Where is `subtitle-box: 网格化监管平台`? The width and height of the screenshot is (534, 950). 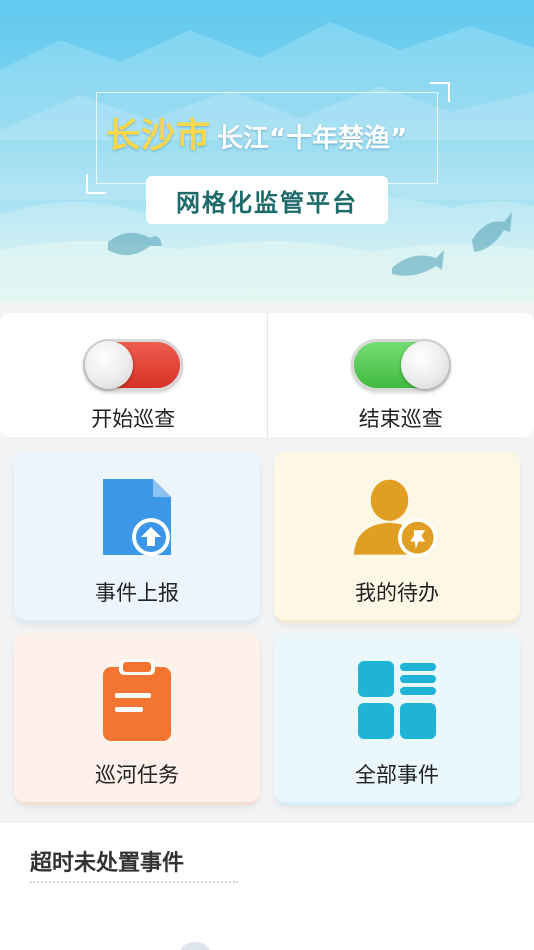
subtitle-box: 网格化监管平台 is located at coordinates (267, 200).